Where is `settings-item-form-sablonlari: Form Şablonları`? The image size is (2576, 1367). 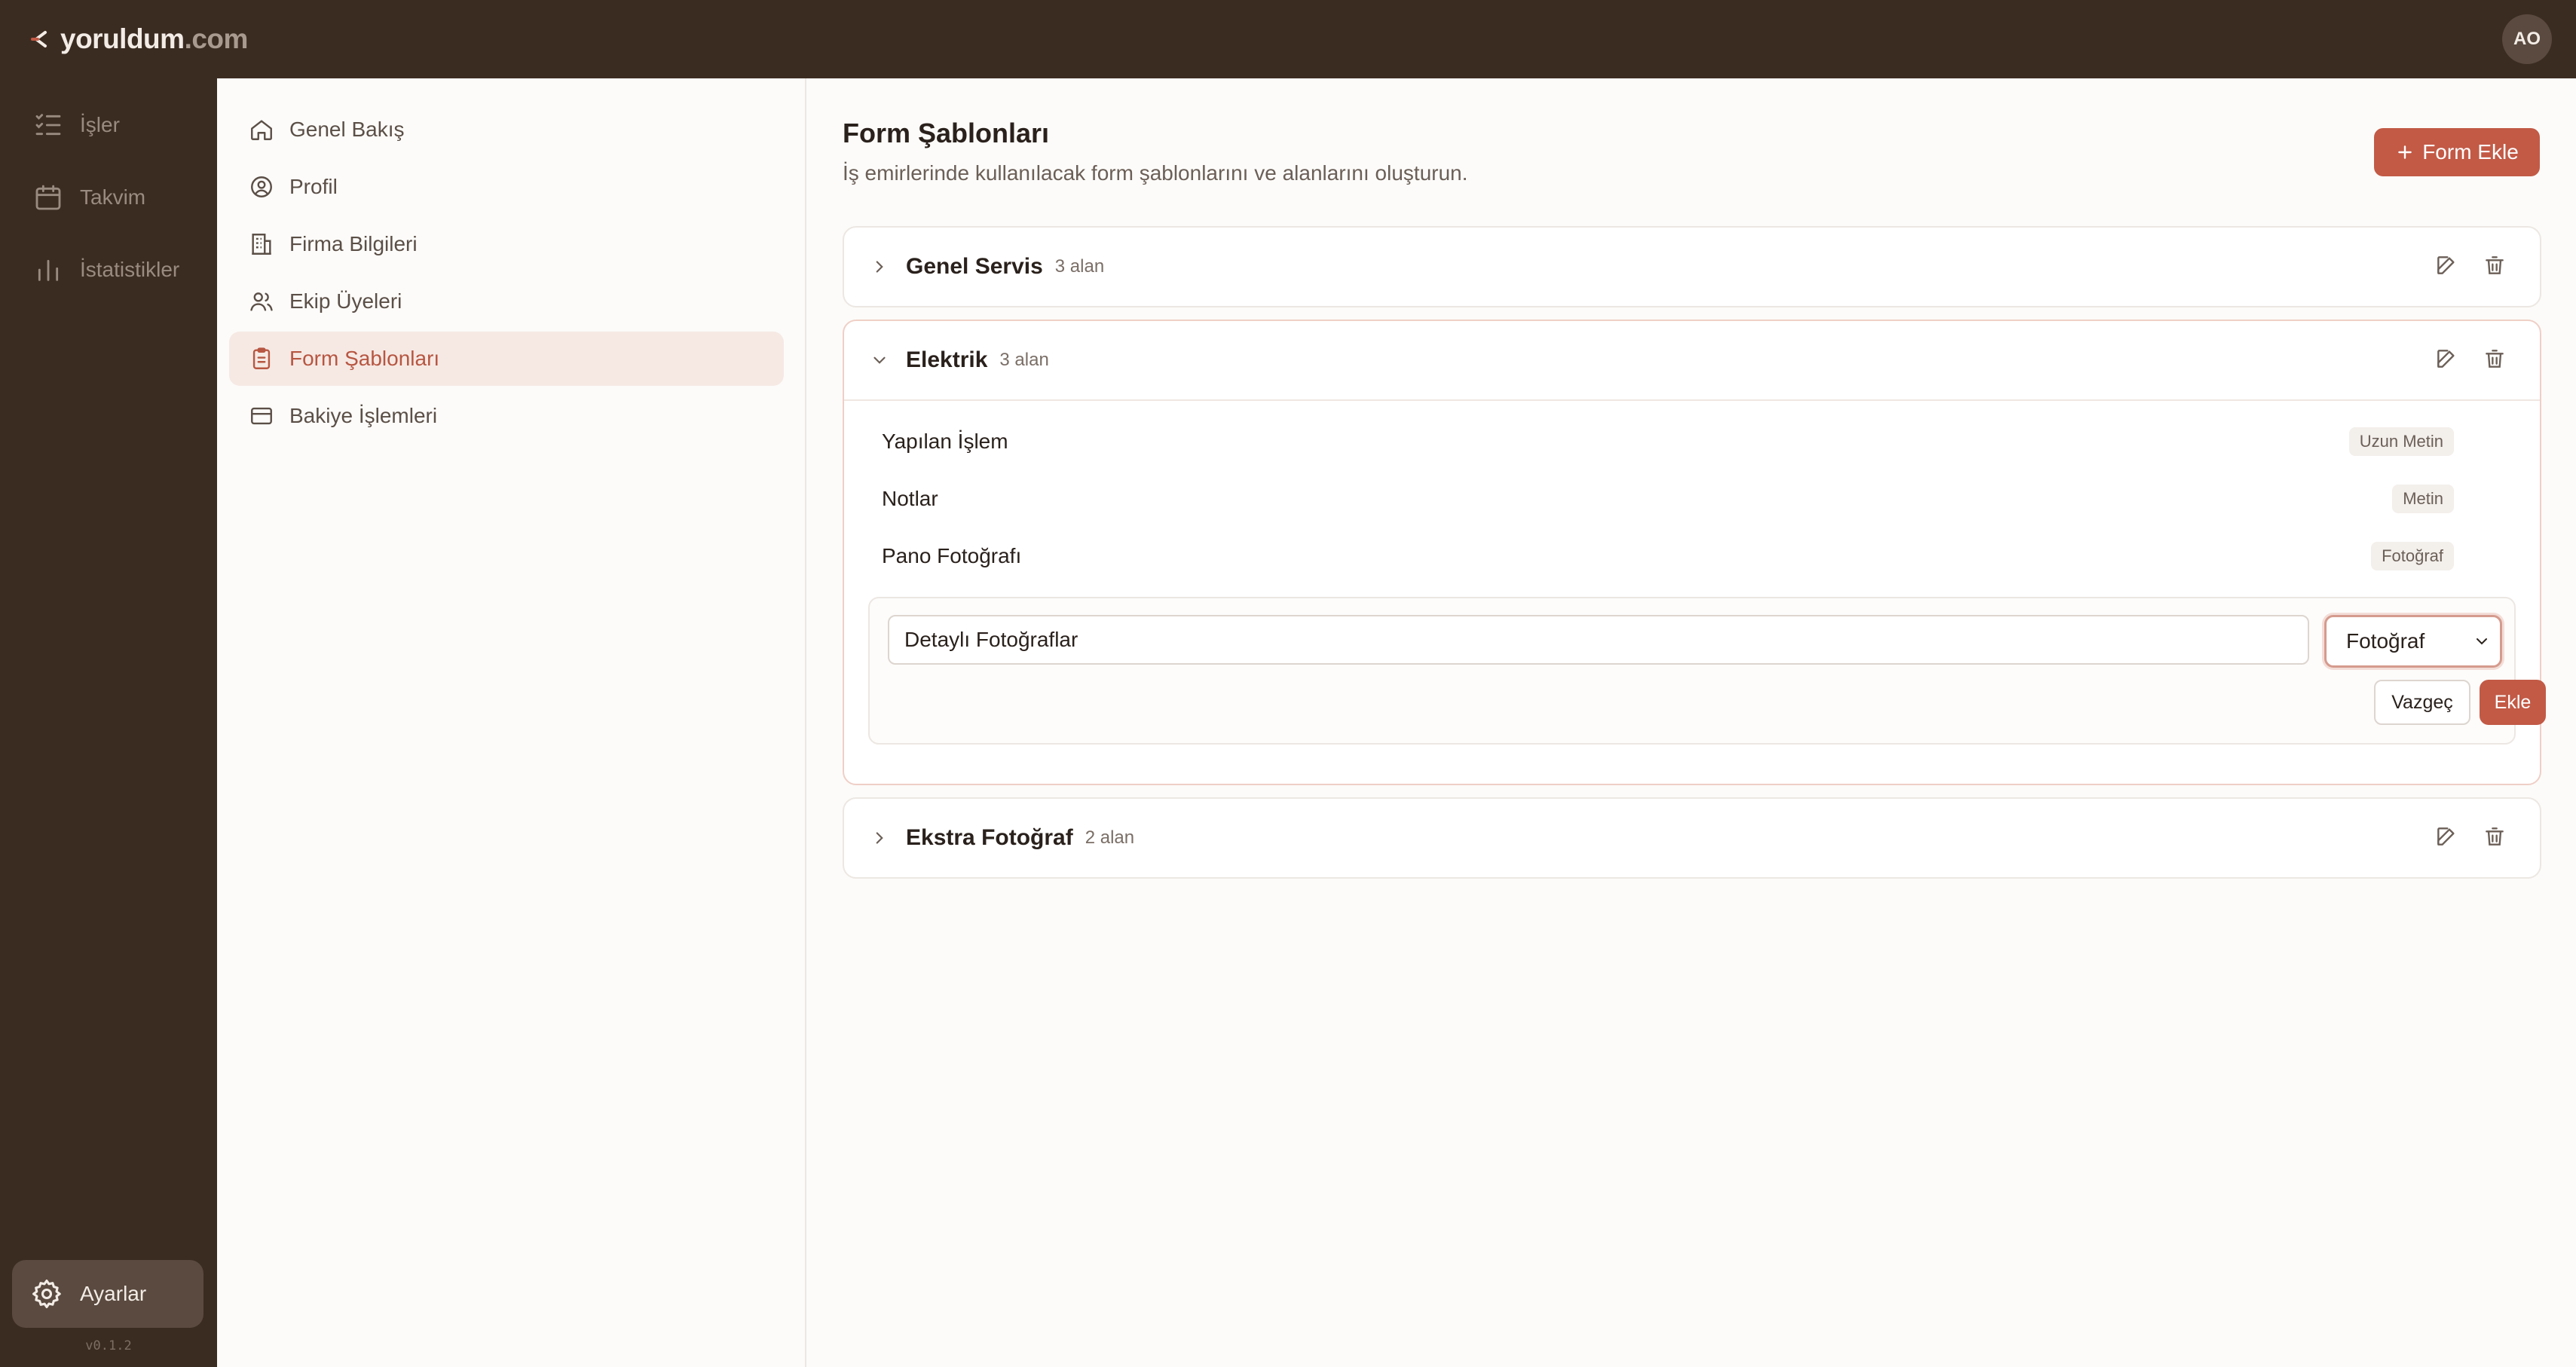 settings-item-form-sablonlari: Form Şablonları is located at coordinates (506, 359).